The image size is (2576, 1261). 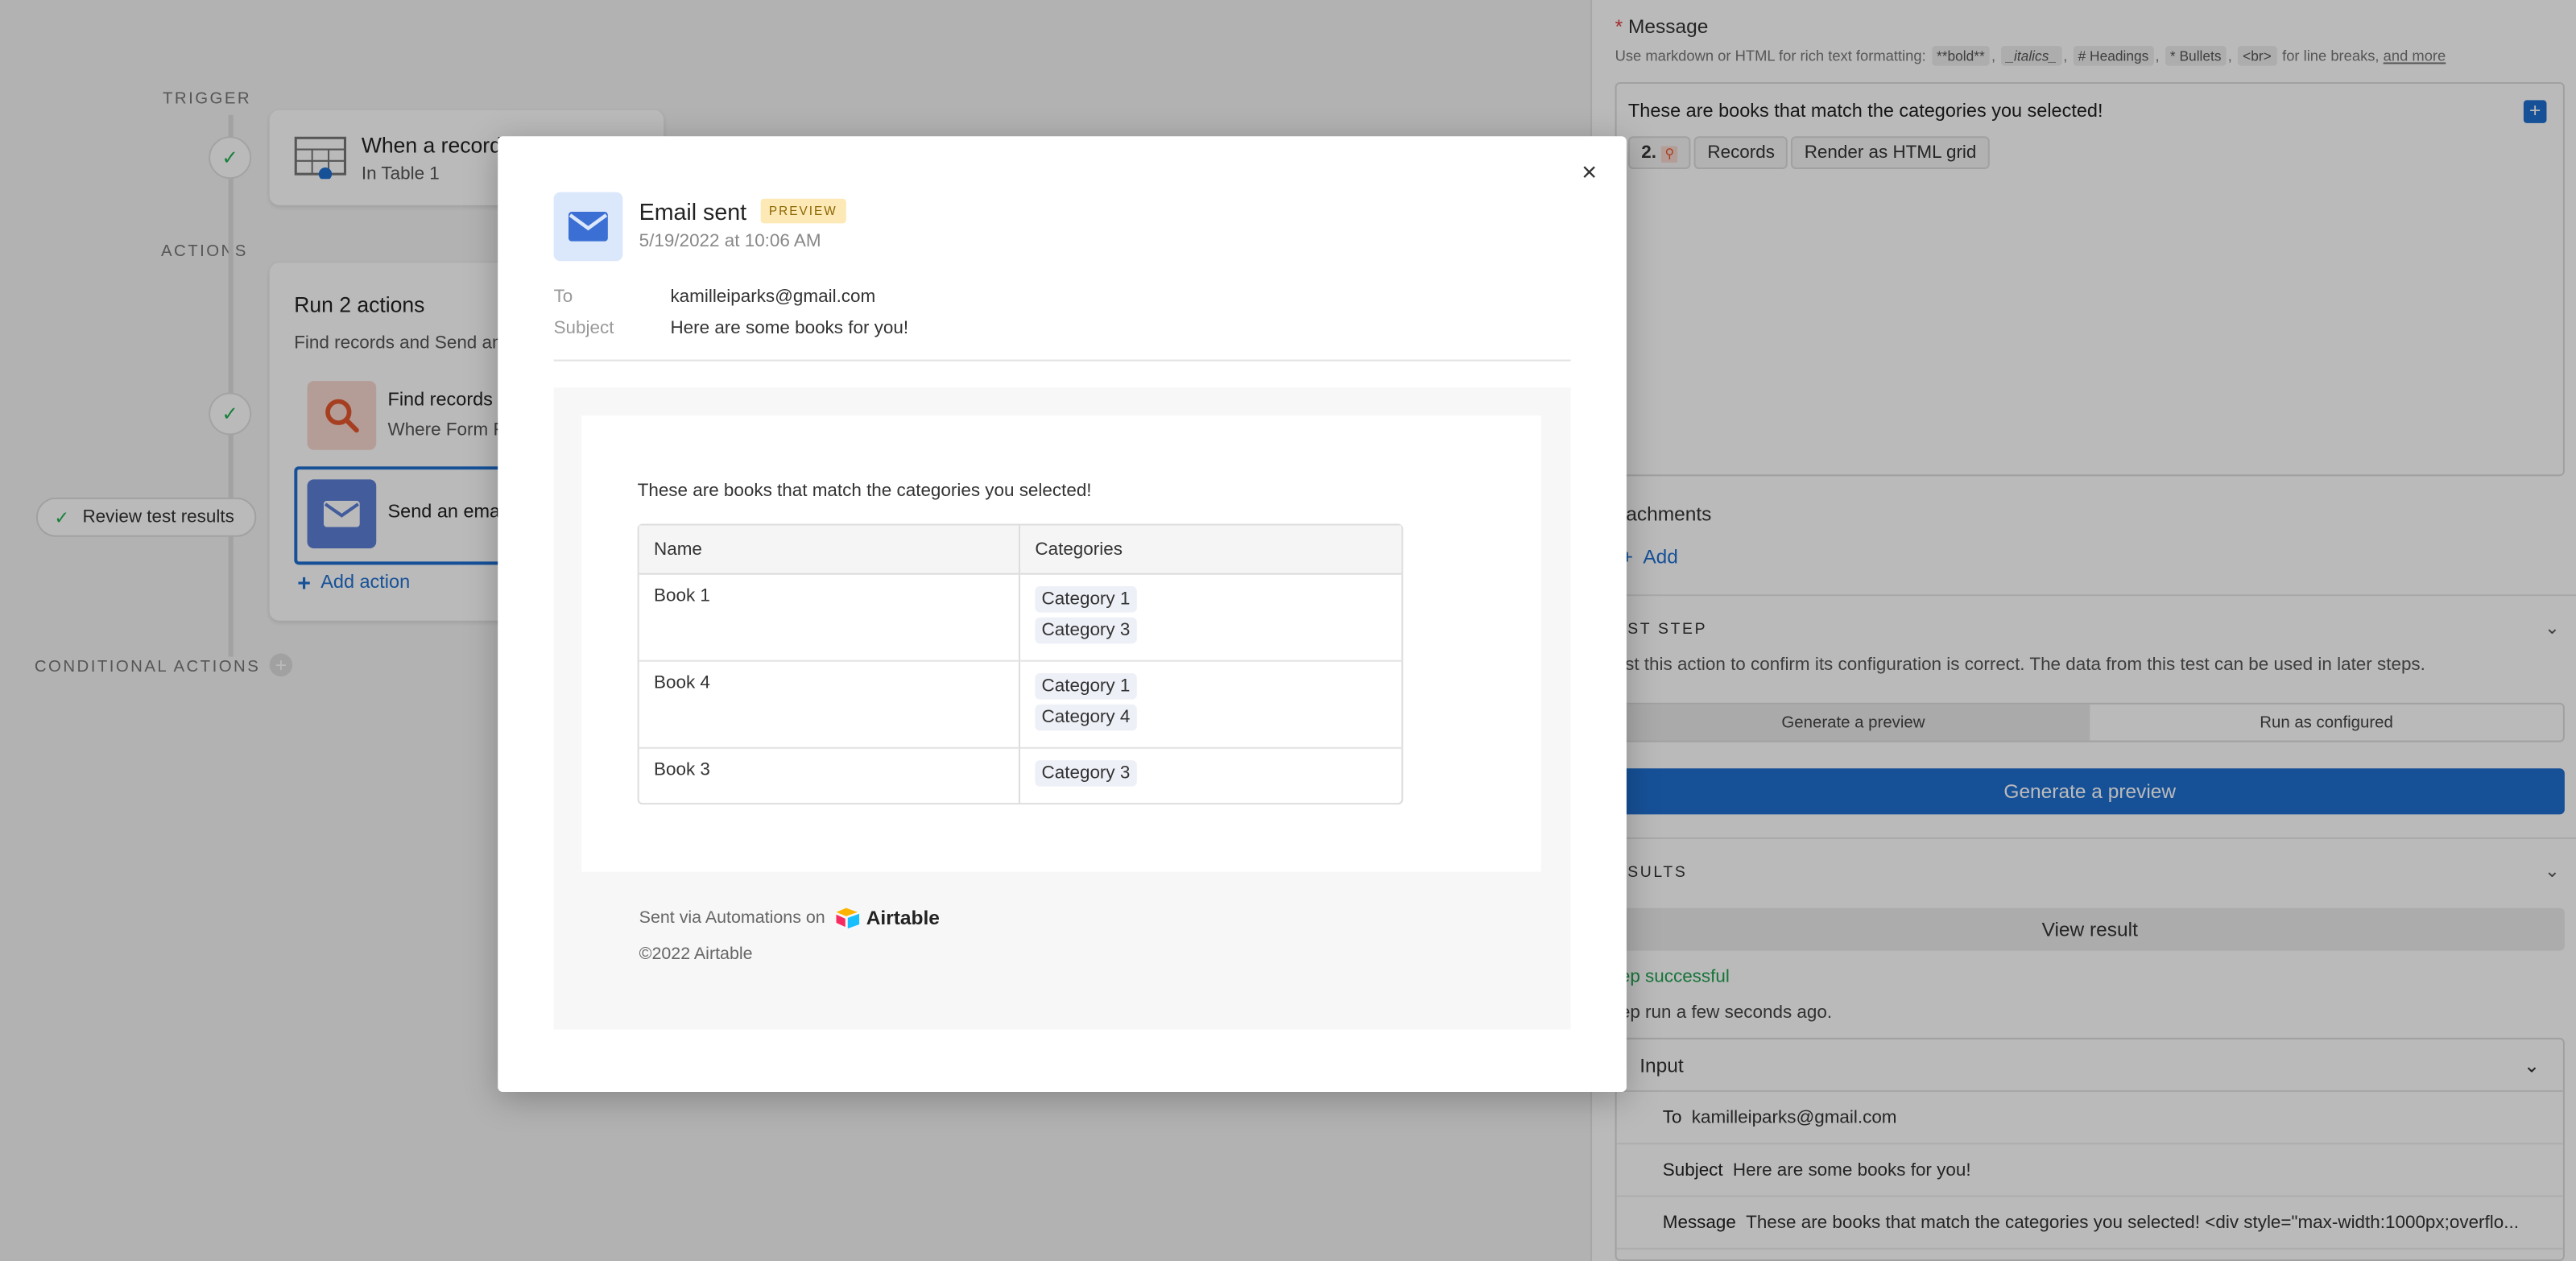 I want to click on categories-cell: Category 3, so click(x=1211, y=776).